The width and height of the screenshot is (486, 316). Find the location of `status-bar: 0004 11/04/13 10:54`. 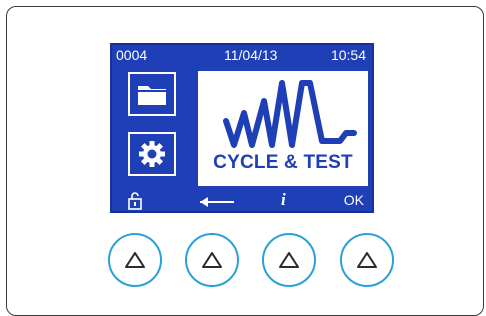

status-bar: 0004 11/04/13 10:54 is located at coordinates (242, 56).